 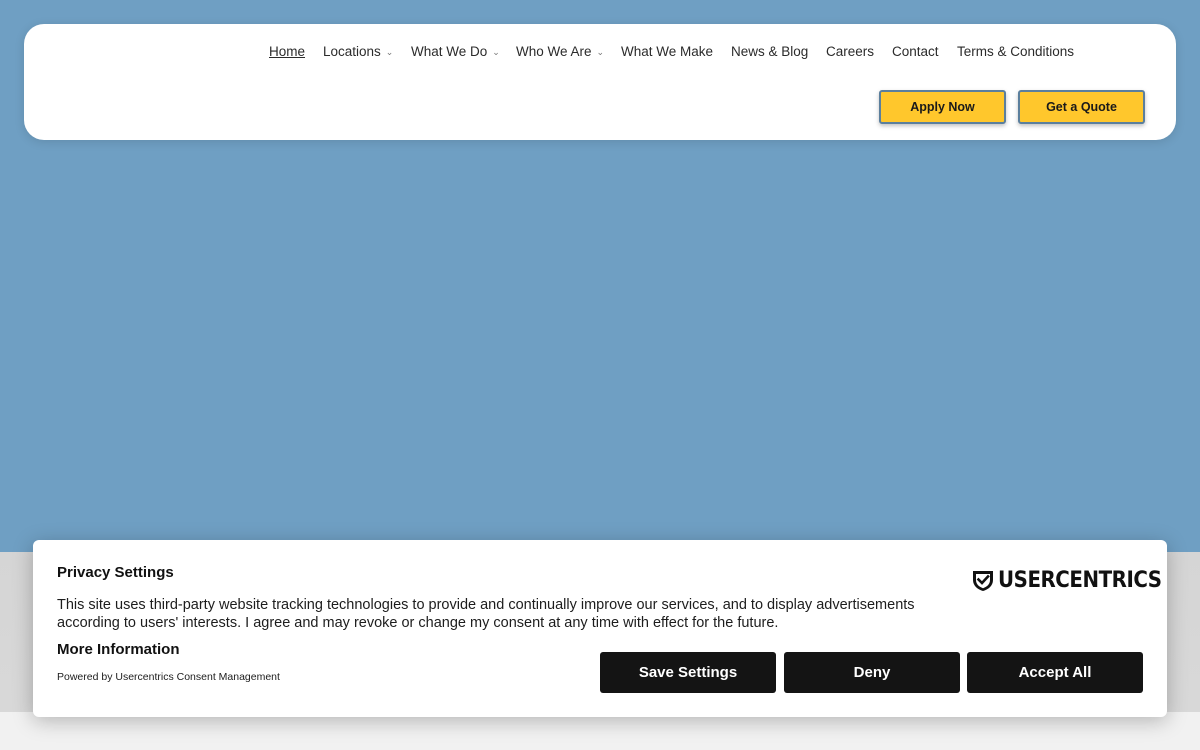 I want to click on nav-locations-label: Locations, so click(x=352, y=51).